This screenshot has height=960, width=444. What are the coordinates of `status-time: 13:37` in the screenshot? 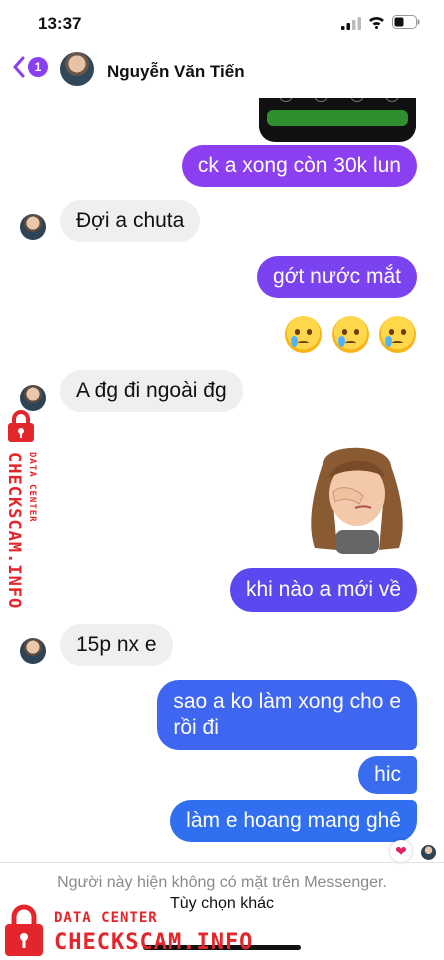 It's located at (60, 23).